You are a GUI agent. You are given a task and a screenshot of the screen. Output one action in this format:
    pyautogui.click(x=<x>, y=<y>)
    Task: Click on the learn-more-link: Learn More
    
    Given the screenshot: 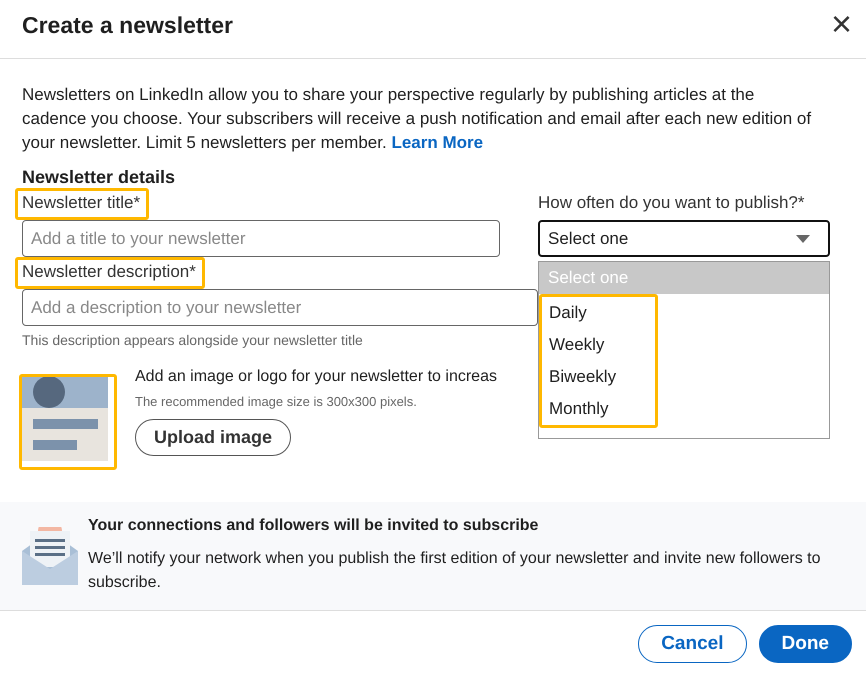 What is the action you would take?
    pyautogui.click(x=437, y=142)
    